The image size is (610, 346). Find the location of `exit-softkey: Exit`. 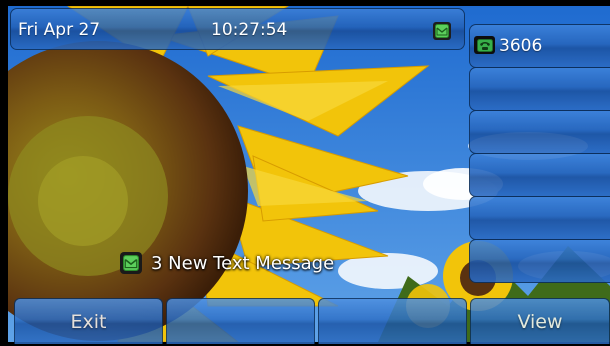

exit-softkey: Exit is located at coordinates (88, 321).